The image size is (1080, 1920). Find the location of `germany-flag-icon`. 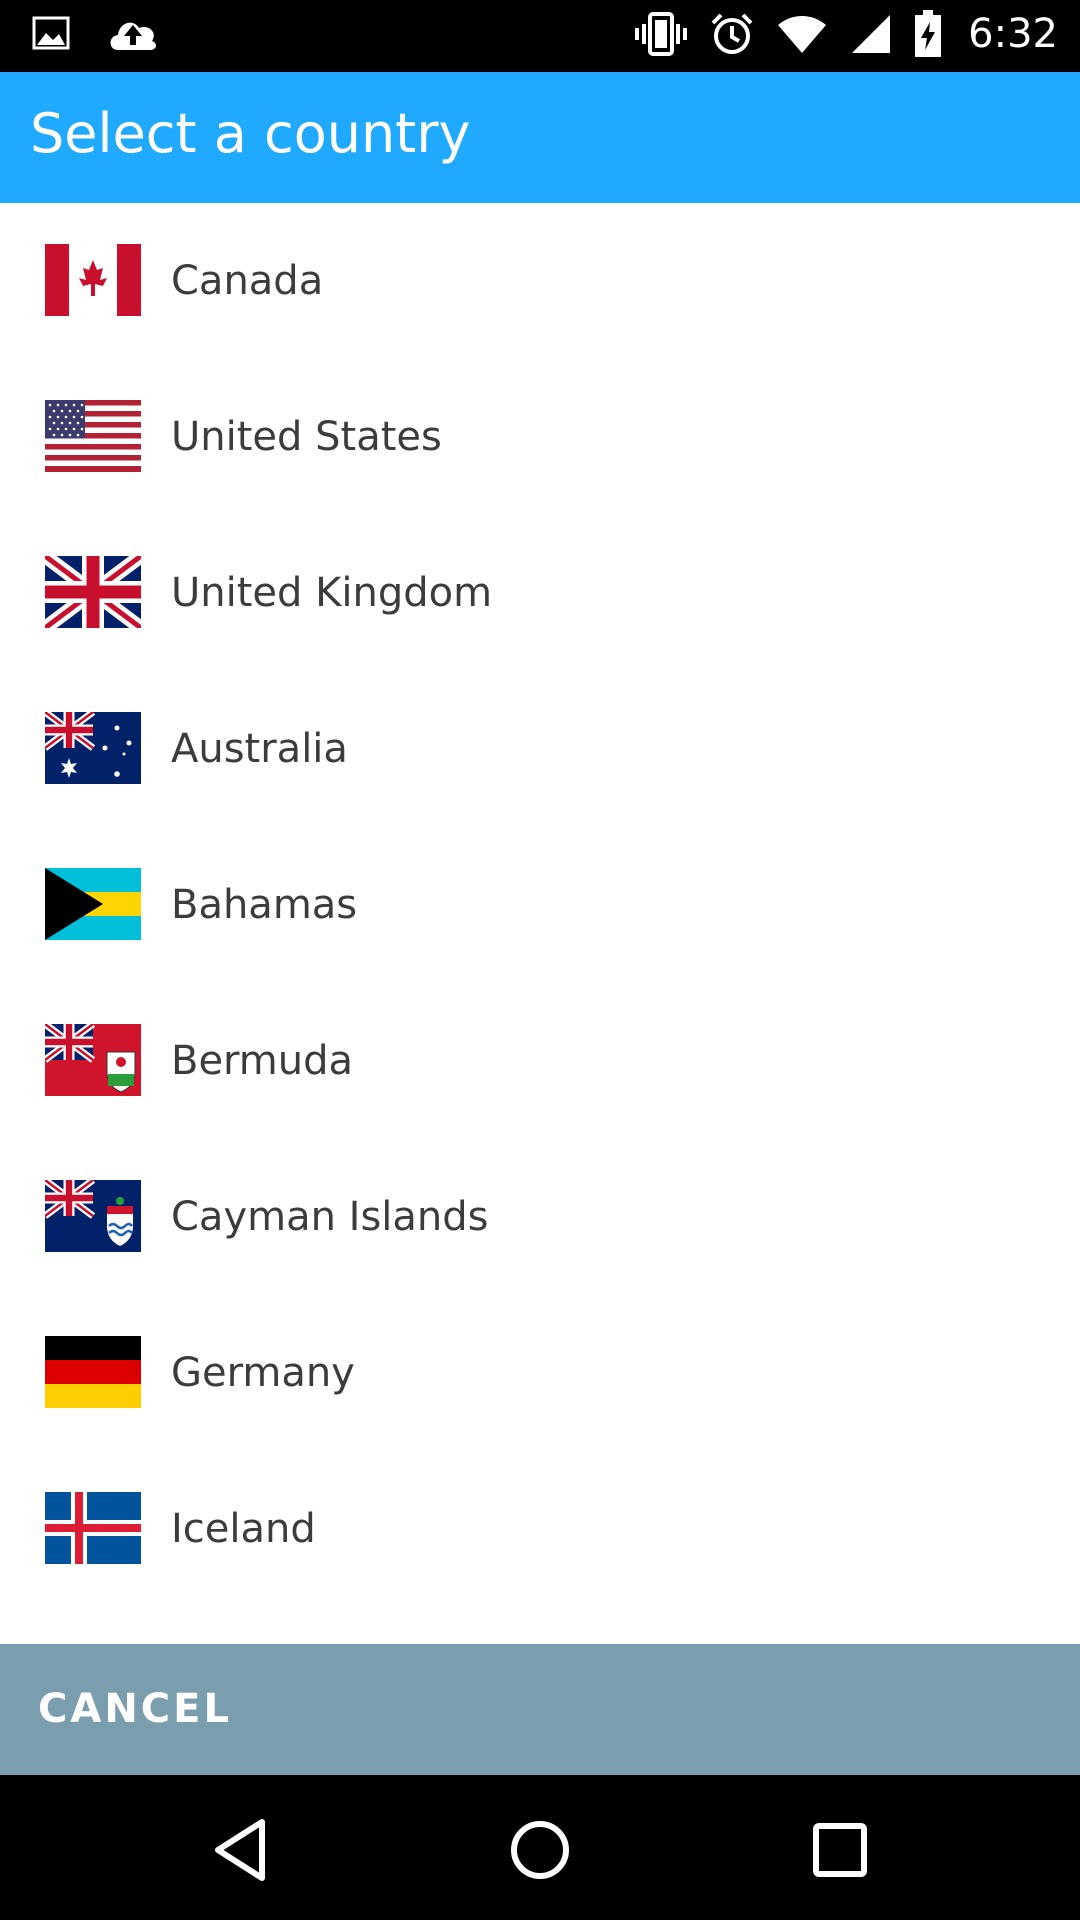

germany-flag-icon is located at coordinates (93, 1372).